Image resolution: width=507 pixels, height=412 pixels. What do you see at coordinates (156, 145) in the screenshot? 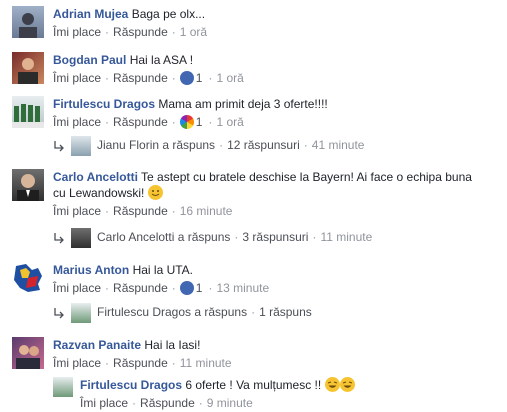
I see `replies-author-link: Jianu Florin a răspuns` at bounding box center [156, 145].